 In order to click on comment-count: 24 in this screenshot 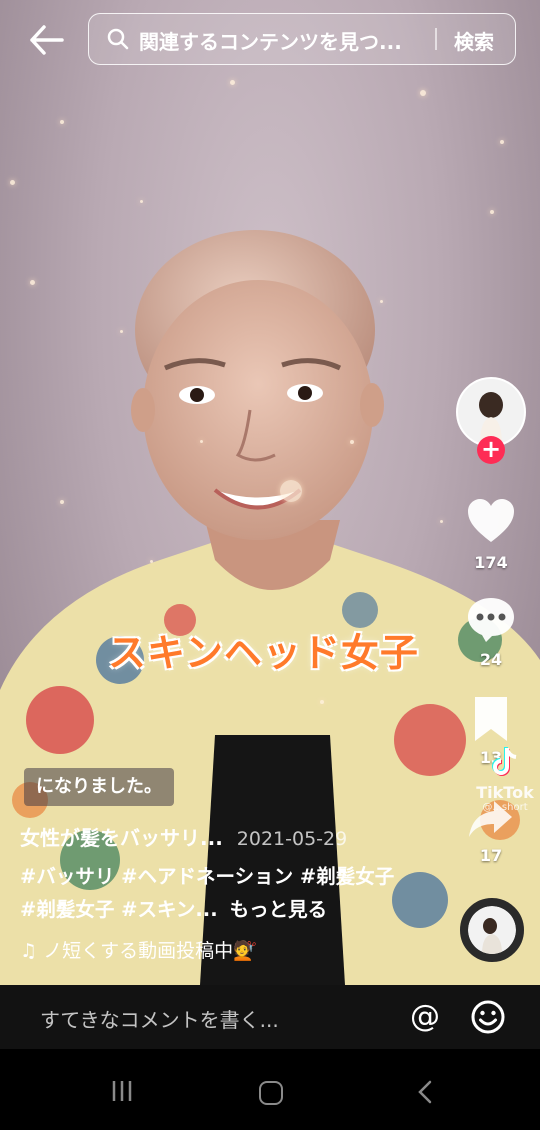, I will do `click(491, 659)`.